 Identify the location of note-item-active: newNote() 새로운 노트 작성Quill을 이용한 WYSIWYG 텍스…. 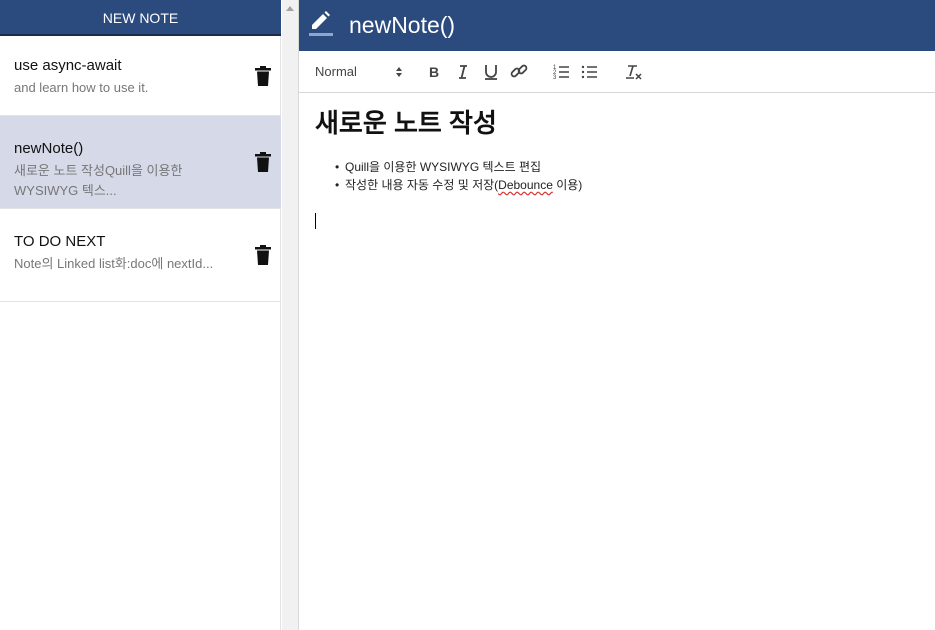
(140, 162).